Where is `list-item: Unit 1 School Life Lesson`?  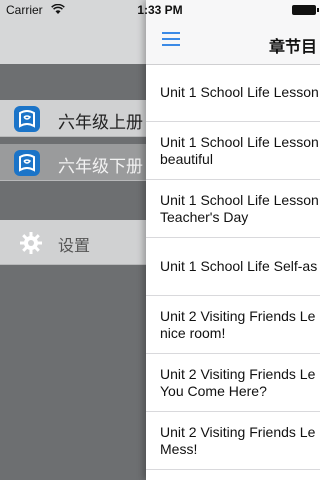 list-item: Unit 1 School Life Lesson is located at coordinates (233, 93).